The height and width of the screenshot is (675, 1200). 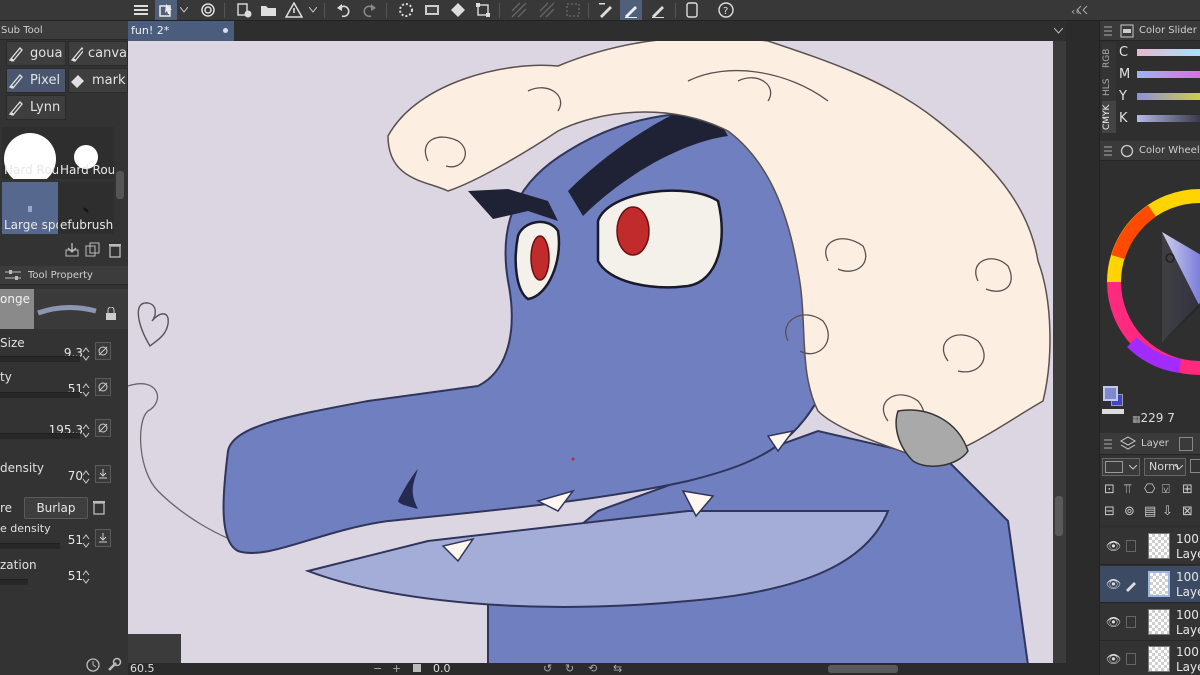 What do you see at coordinates (64, 351) in the screenshot?
I see `prop-size: Size 9.3` at bounding box center [64, 351].